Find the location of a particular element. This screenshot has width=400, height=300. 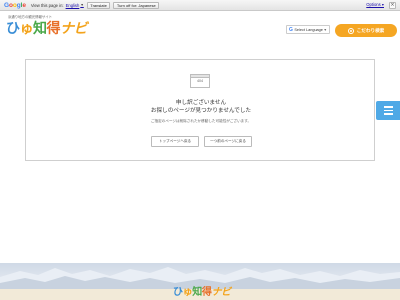

select-language-dropdown: G Select Language ▼ is located at coordinates (308, 29).